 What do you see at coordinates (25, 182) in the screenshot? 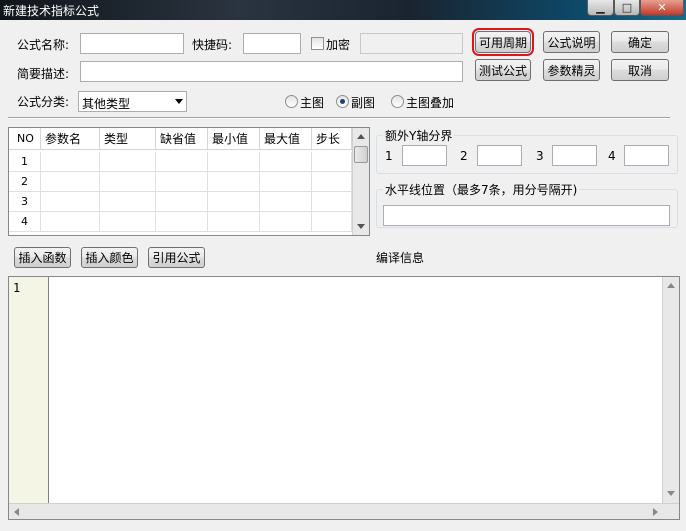
I see `table-row-number: 2` at bounding box center [25, 182].